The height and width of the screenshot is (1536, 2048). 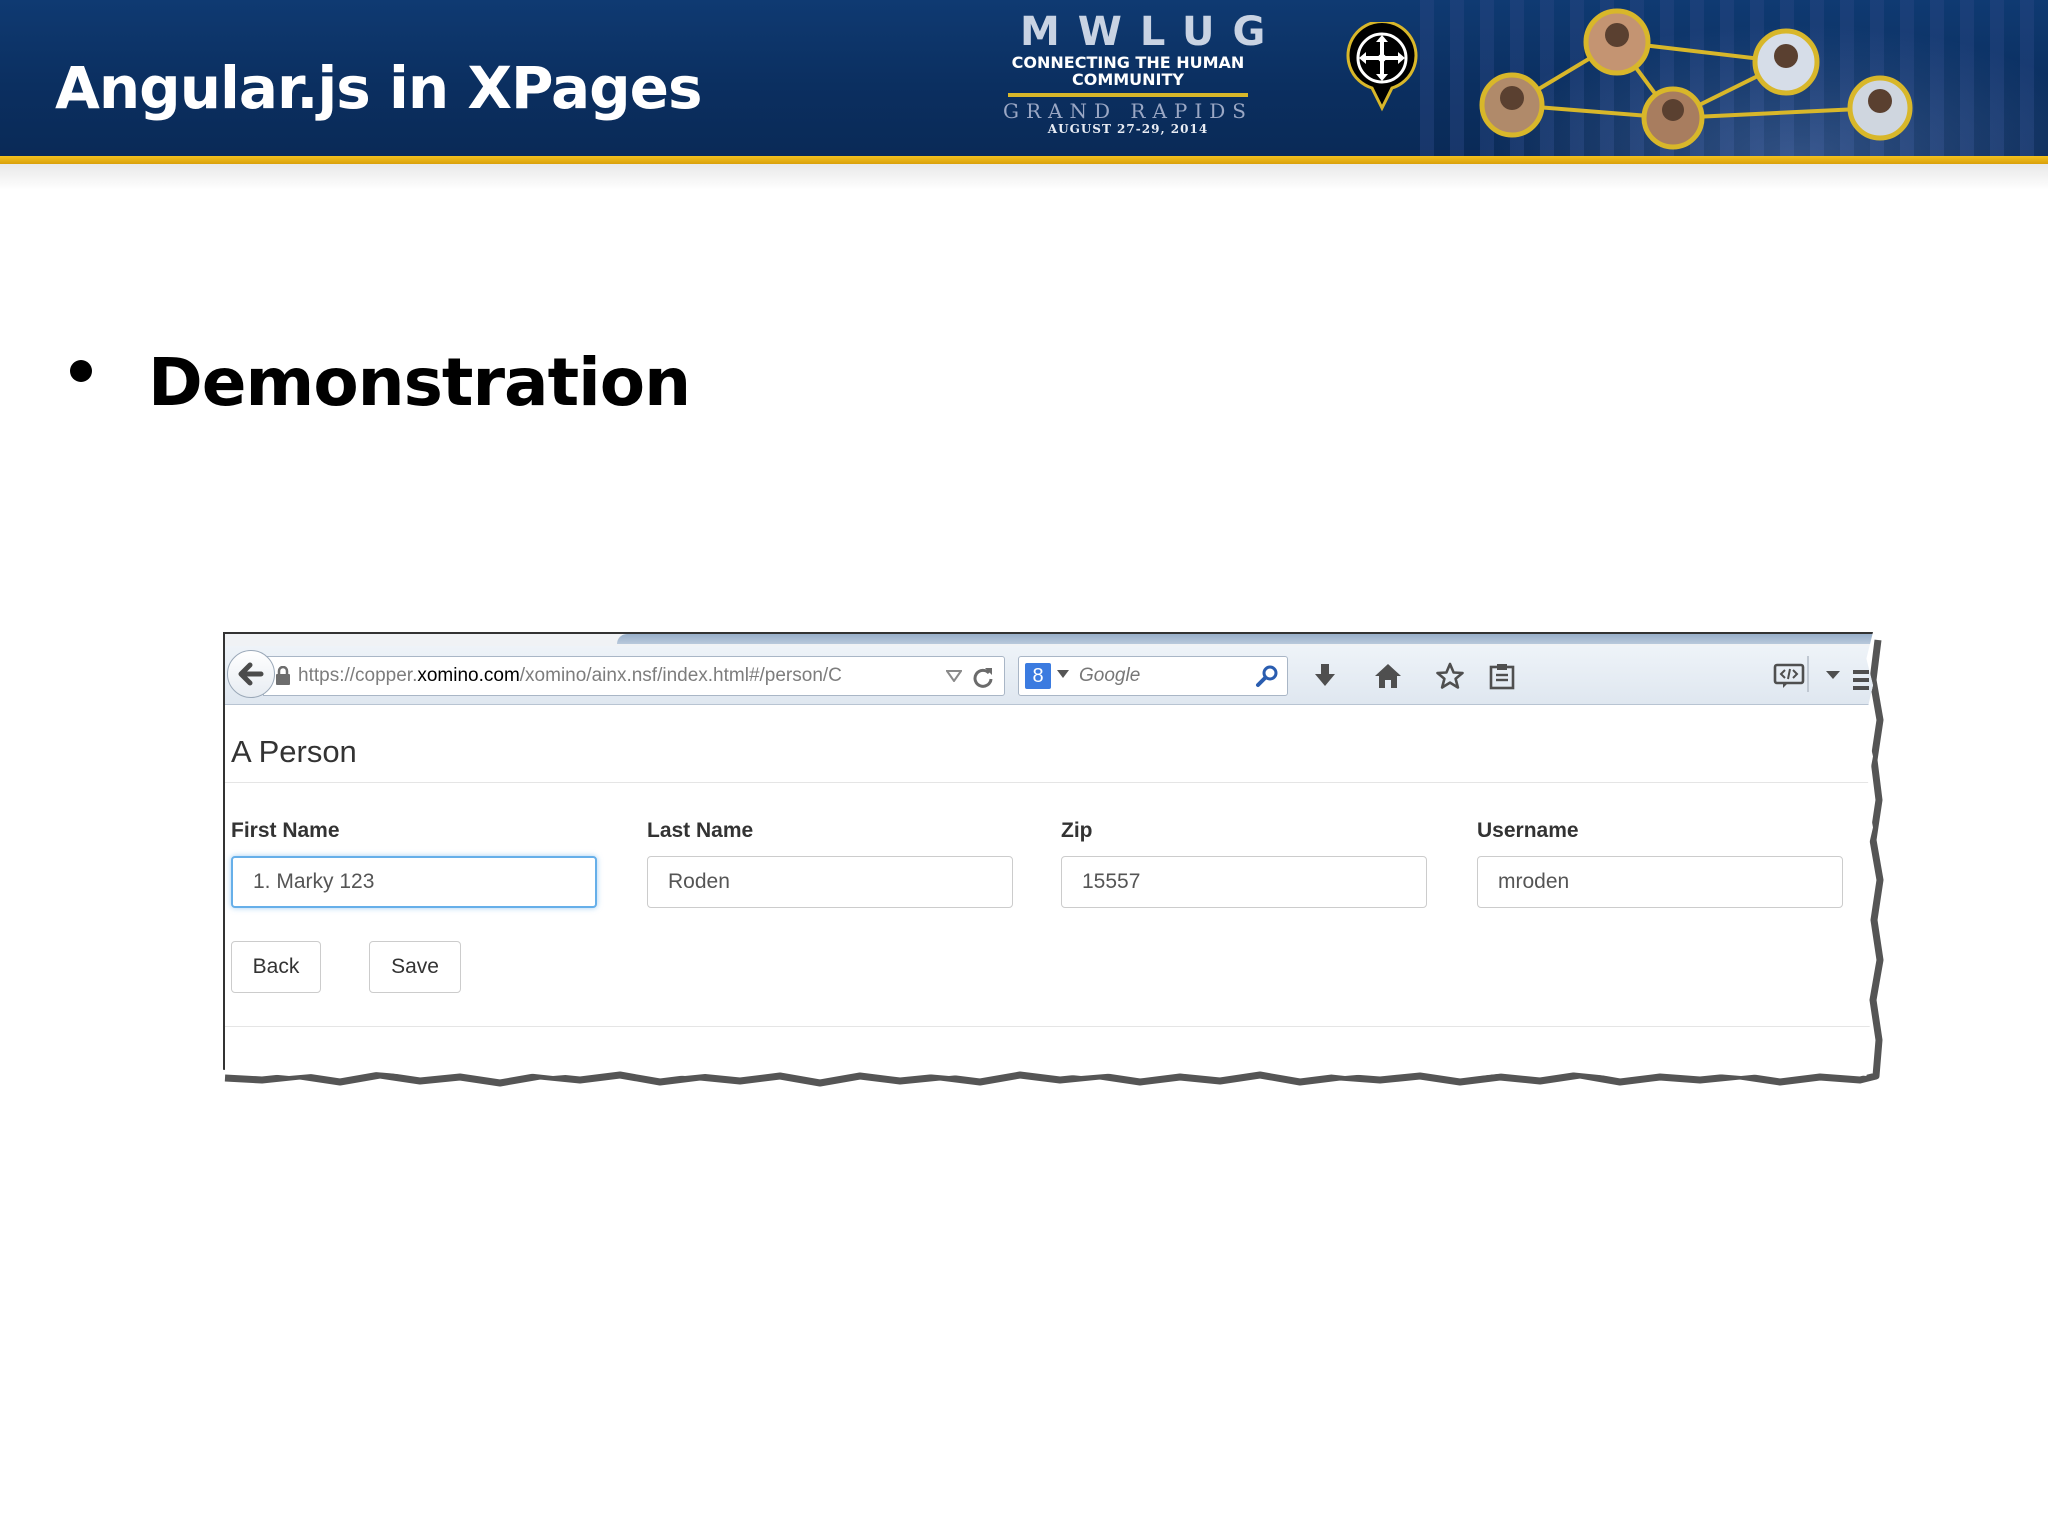 I want to click on toolbar-separator, so click(x=1808, y=674).